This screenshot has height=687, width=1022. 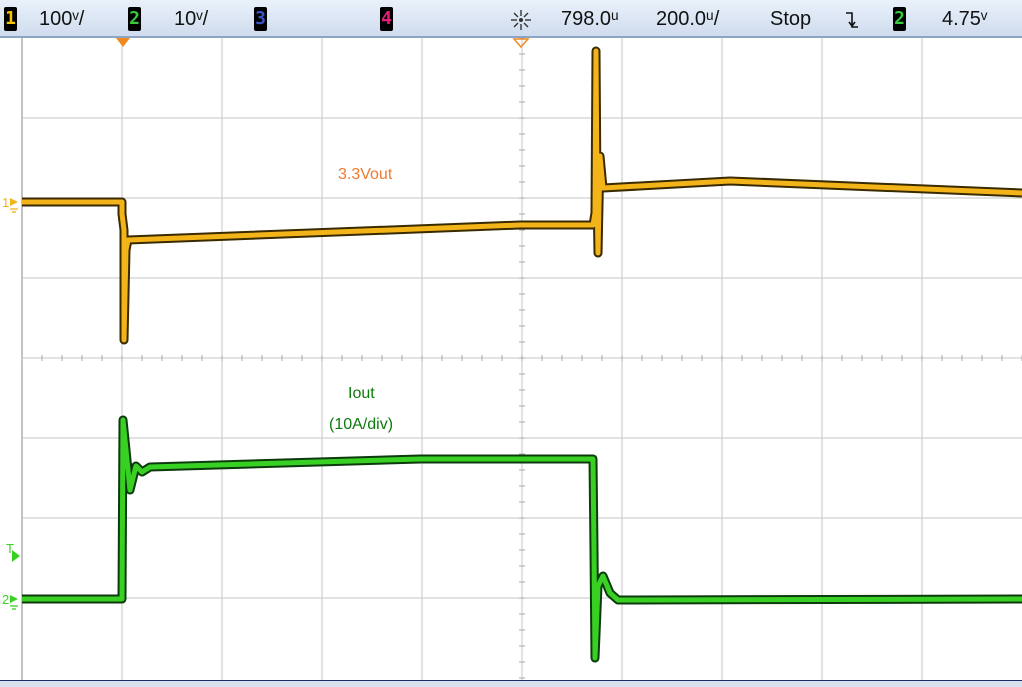 I want to click on trigger-position-marker, so click(x=521, y=43).